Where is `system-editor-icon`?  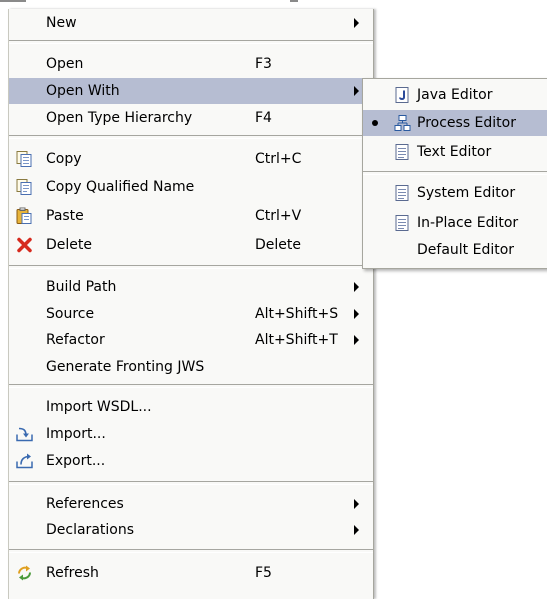 system-editor-icon is located at coordinates (402, 193).